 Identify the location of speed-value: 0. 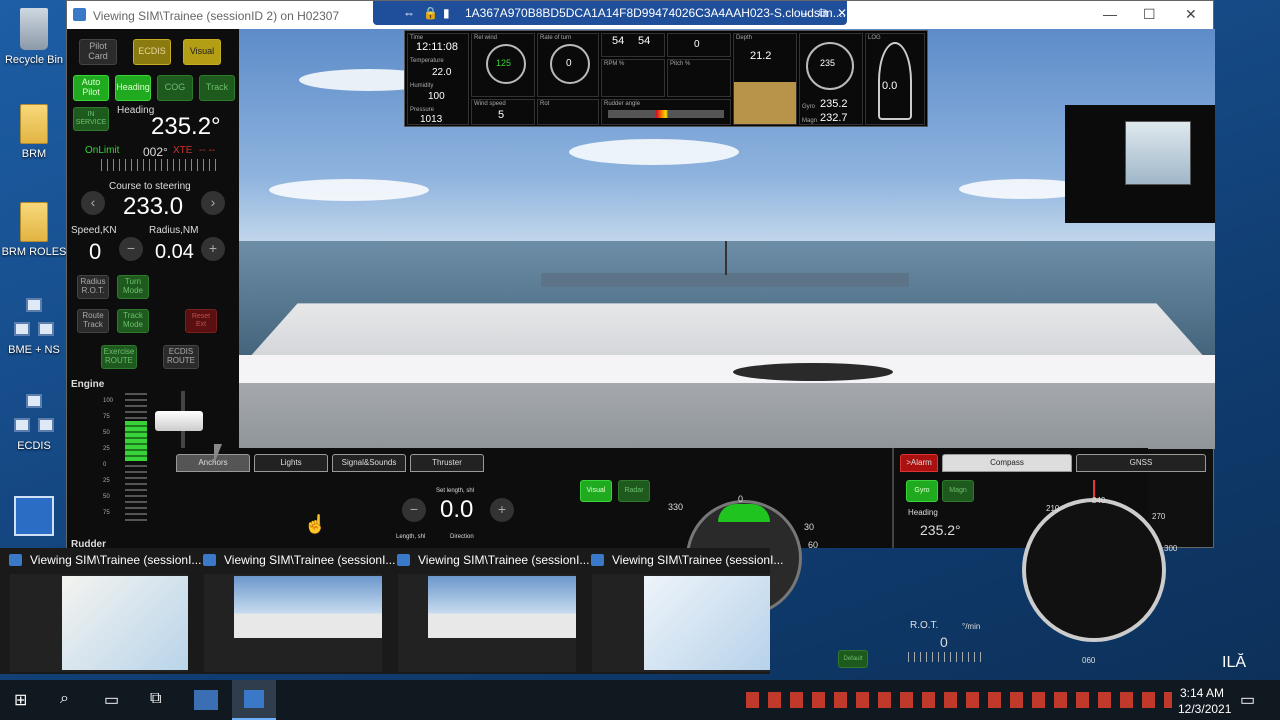
(95, 251).